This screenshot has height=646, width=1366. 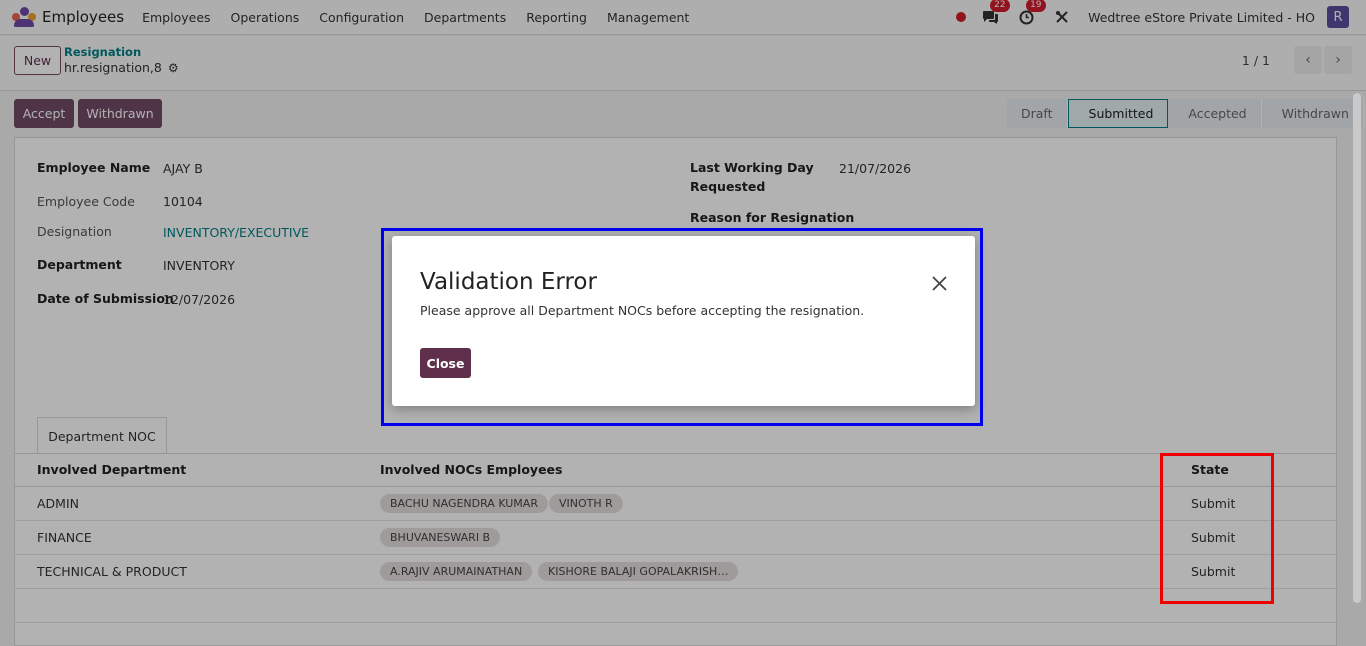 I want to click on state-column-highlight-box, so click(x=1217, y=528).